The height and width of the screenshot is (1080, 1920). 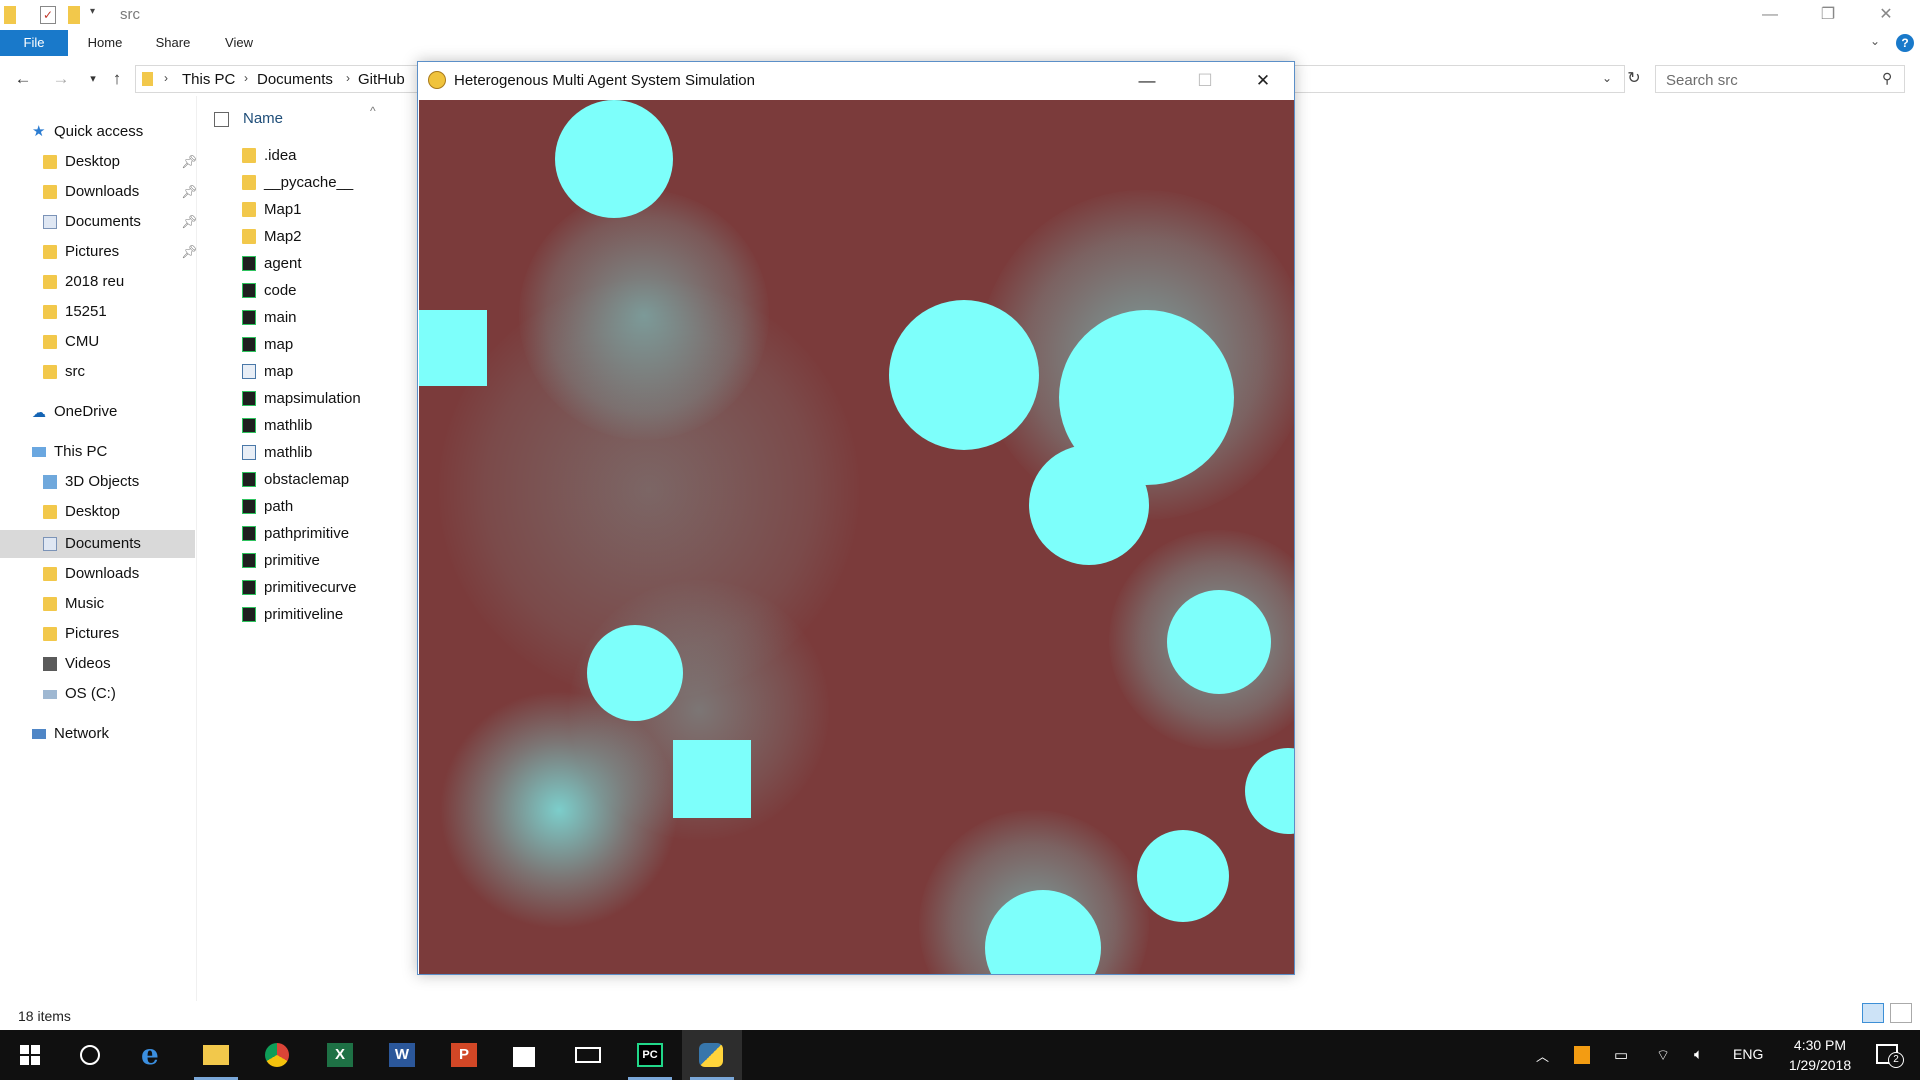 I want to click on forward-button: →, so click(x=61, y=79).